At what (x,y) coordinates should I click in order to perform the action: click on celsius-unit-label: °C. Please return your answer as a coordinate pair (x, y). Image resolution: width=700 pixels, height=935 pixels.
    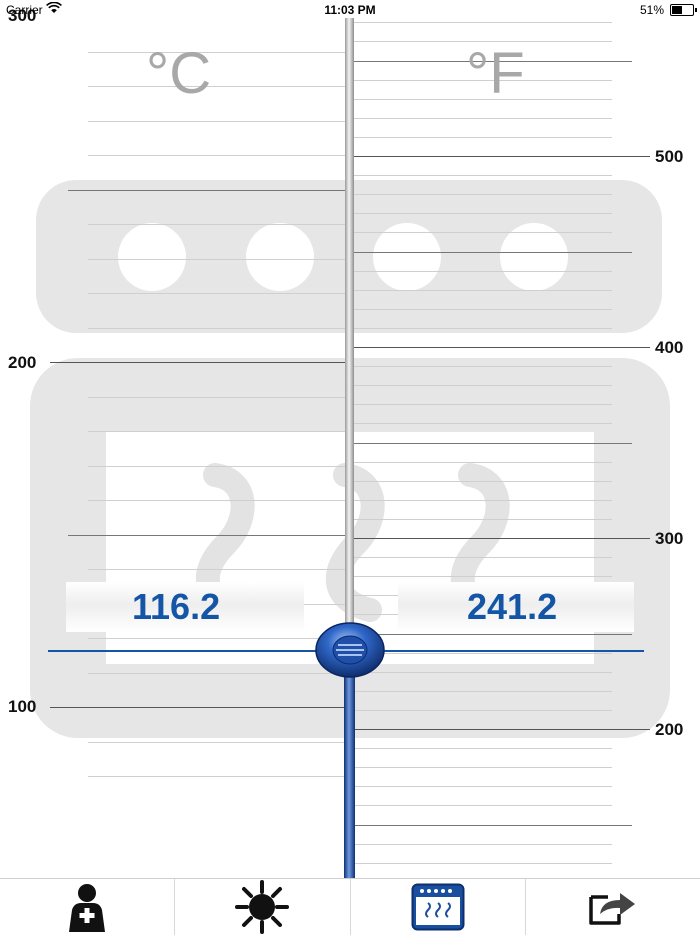
    Looking at the image, I should click on (179, 73).